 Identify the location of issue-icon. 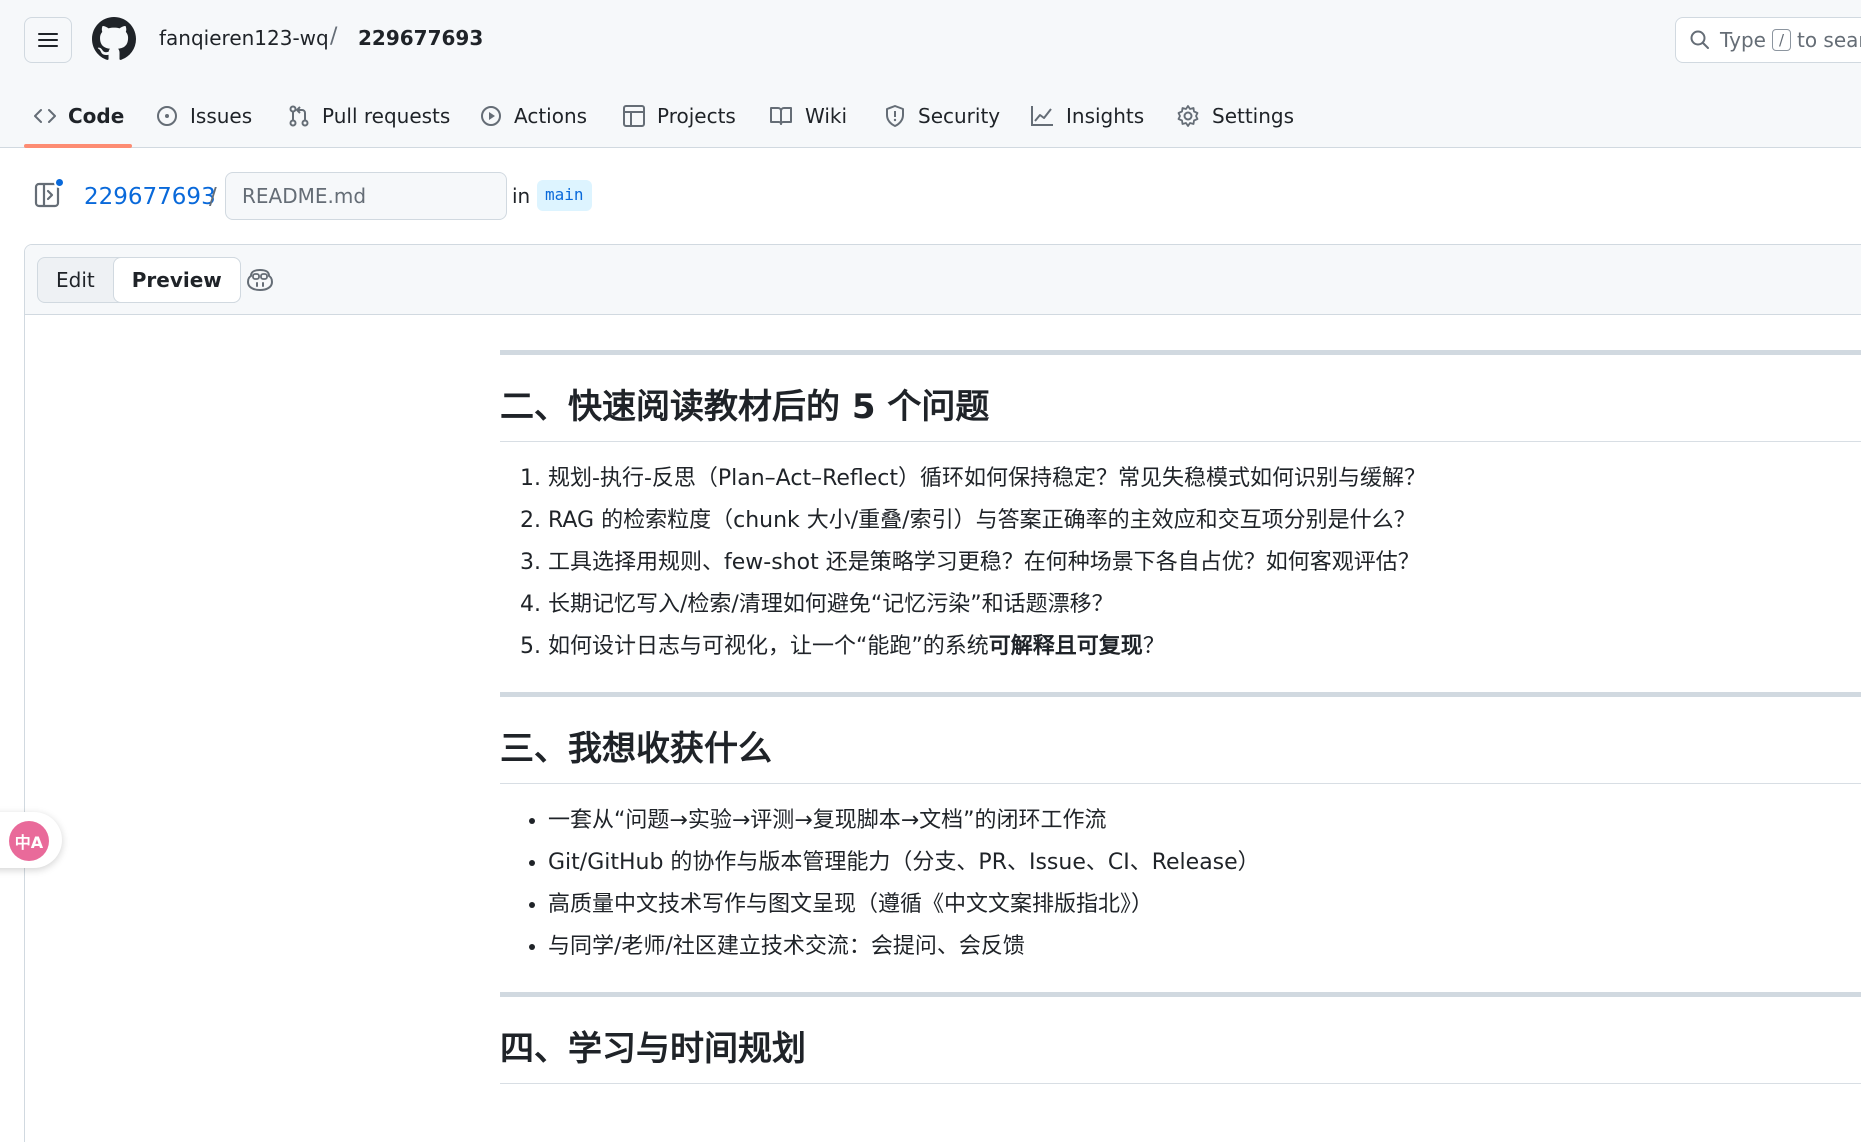
(167, 116).